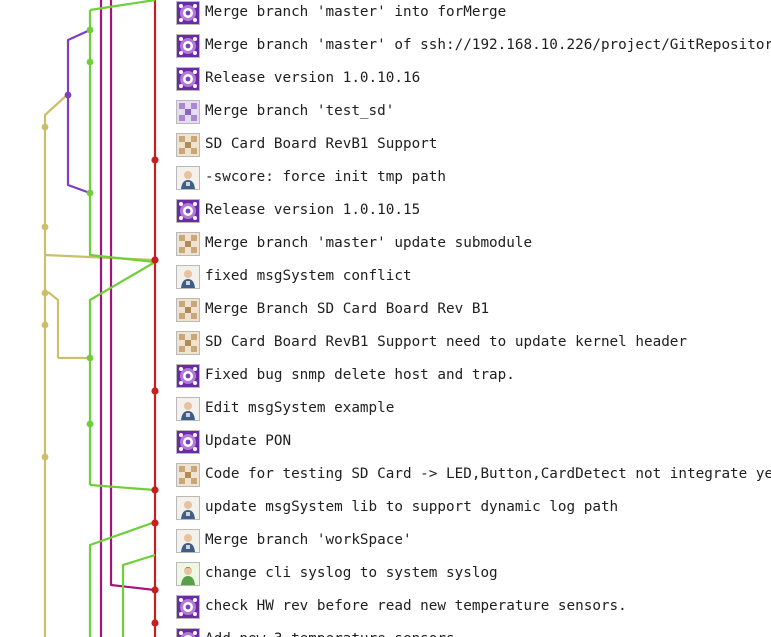 The width and height of the screenshot is (771, 637). What do you see at coordinates (188, 112) in the screenshot?
I see `lavender-mosaic-icon` at bounding box center [188, 112].